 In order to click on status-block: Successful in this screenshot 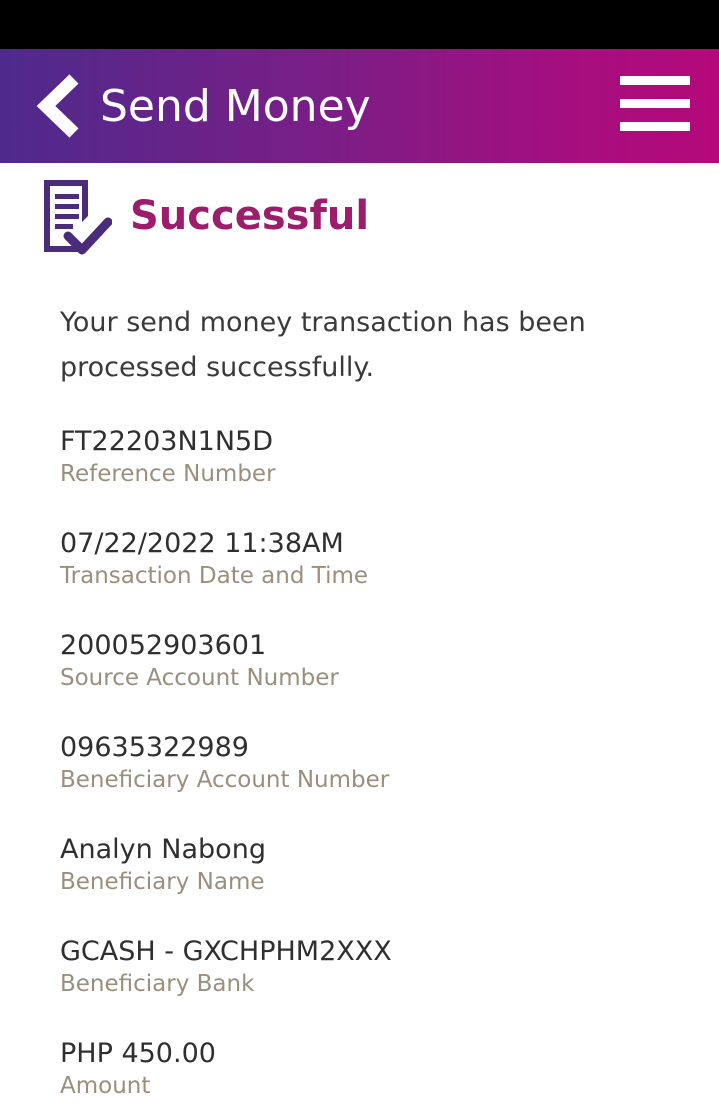, I will do `click(338, 218)`.